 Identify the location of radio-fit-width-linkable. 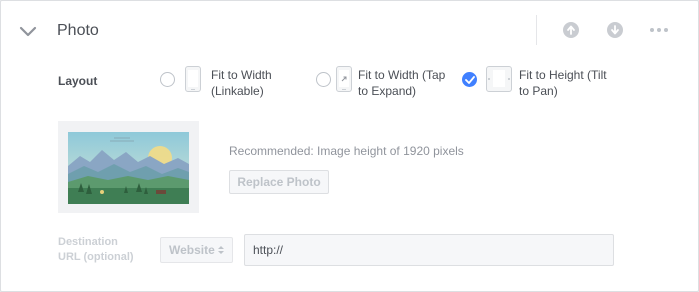
(167, 79).